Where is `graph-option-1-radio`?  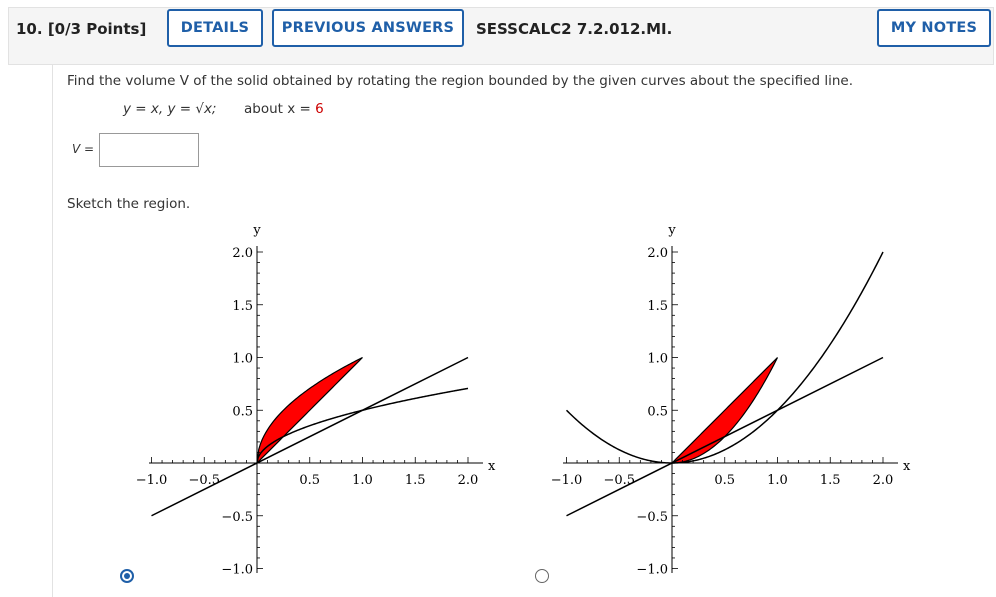 graph-option-1-radio is located at coordinates (127, 576).